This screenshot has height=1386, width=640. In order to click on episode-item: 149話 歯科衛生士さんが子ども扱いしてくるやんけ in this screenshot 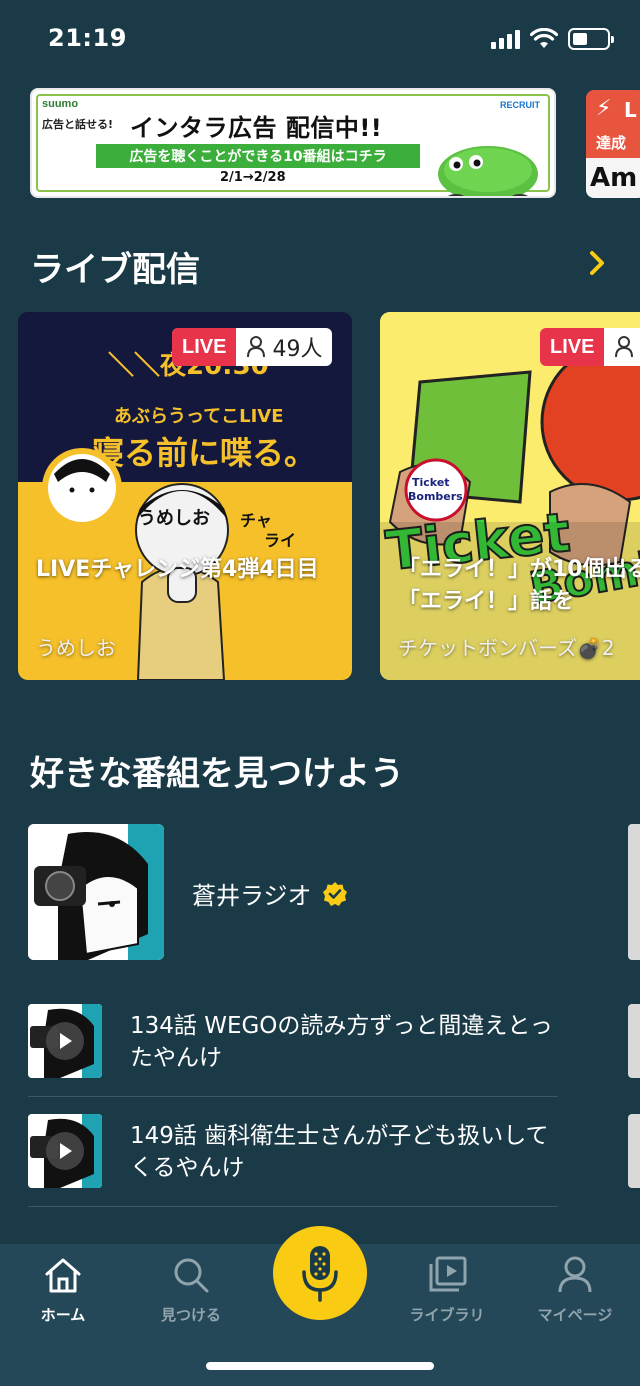, I will do `click(293, 1169)`.